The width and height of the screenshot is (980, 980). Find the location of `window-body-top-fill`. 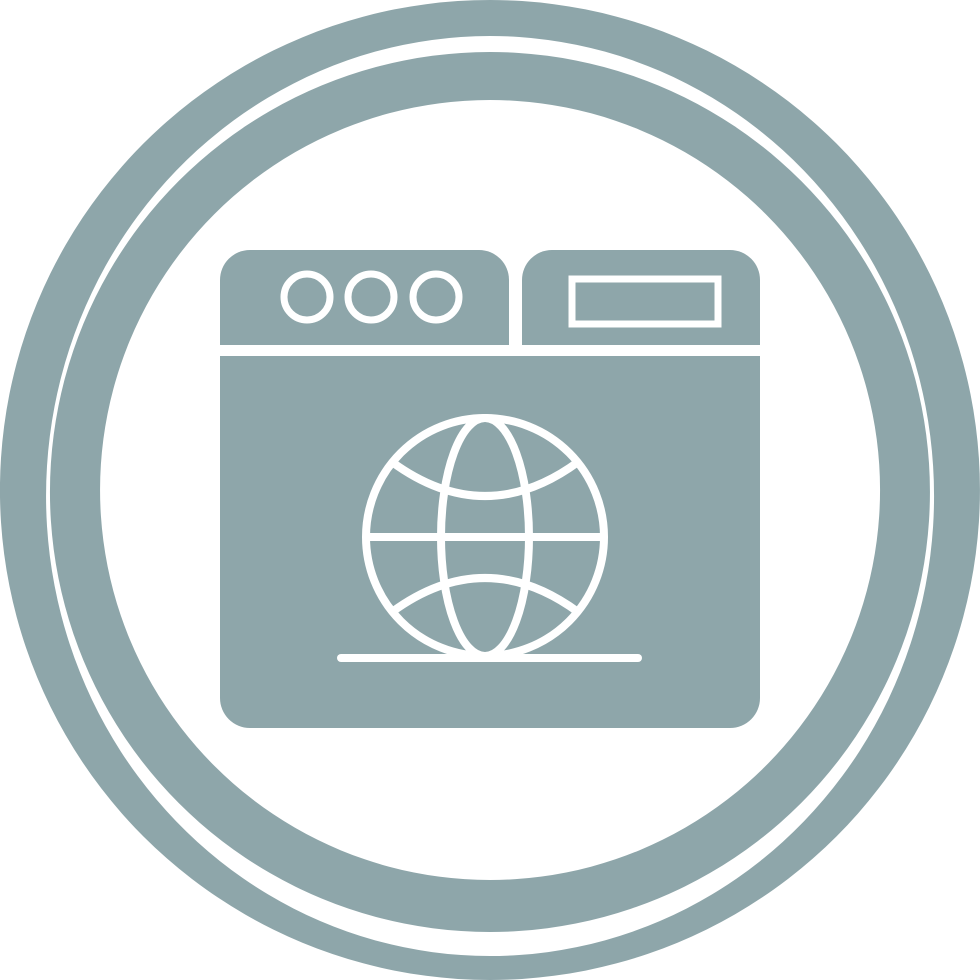

window-body-top-fill is located at coordinates (490, 376).